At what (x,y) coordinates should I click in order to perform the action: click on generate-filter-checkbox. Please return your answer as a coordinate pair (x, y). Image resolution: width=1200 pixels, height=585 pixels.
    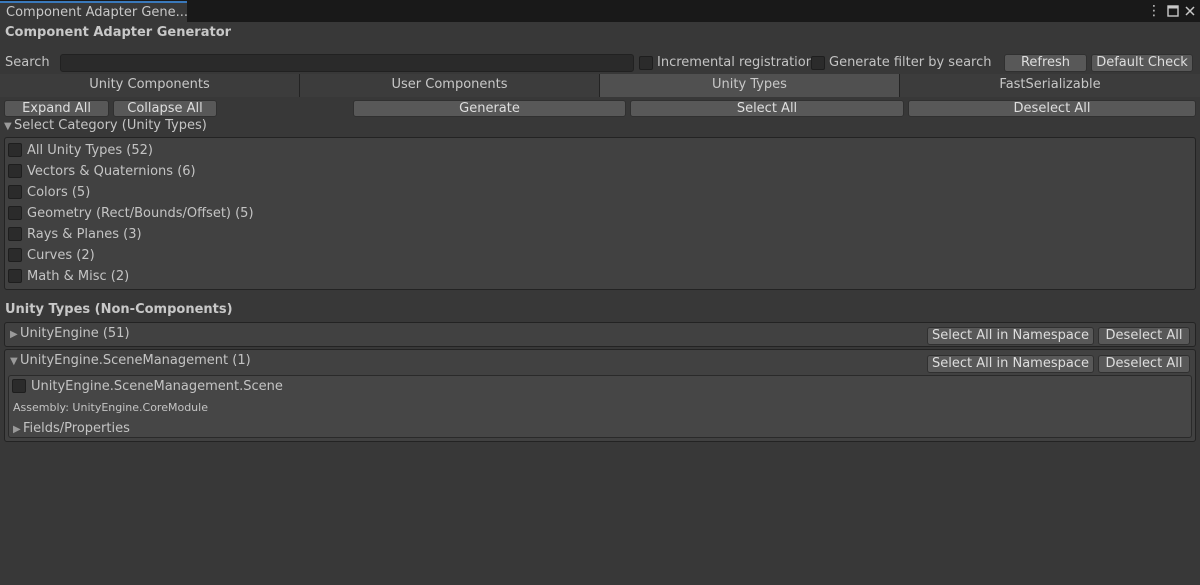
    Looking at the image, I should click on (818, 63).